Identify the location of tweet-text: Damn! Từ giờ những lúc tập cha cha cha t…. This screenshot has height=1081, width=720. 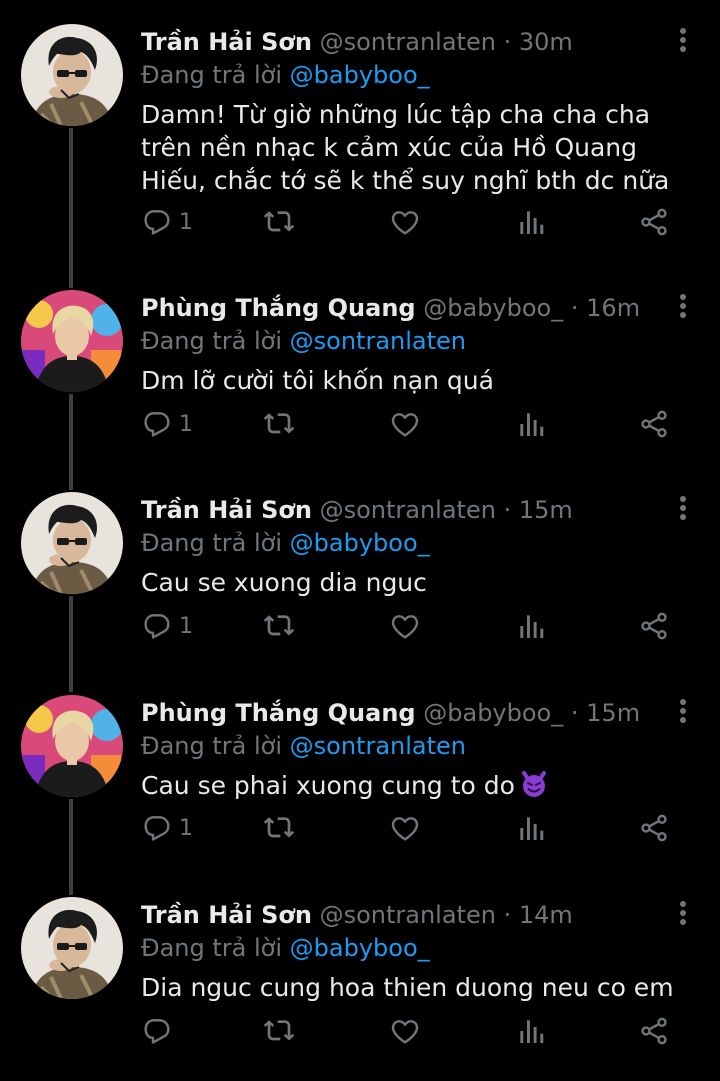
(411, 147).